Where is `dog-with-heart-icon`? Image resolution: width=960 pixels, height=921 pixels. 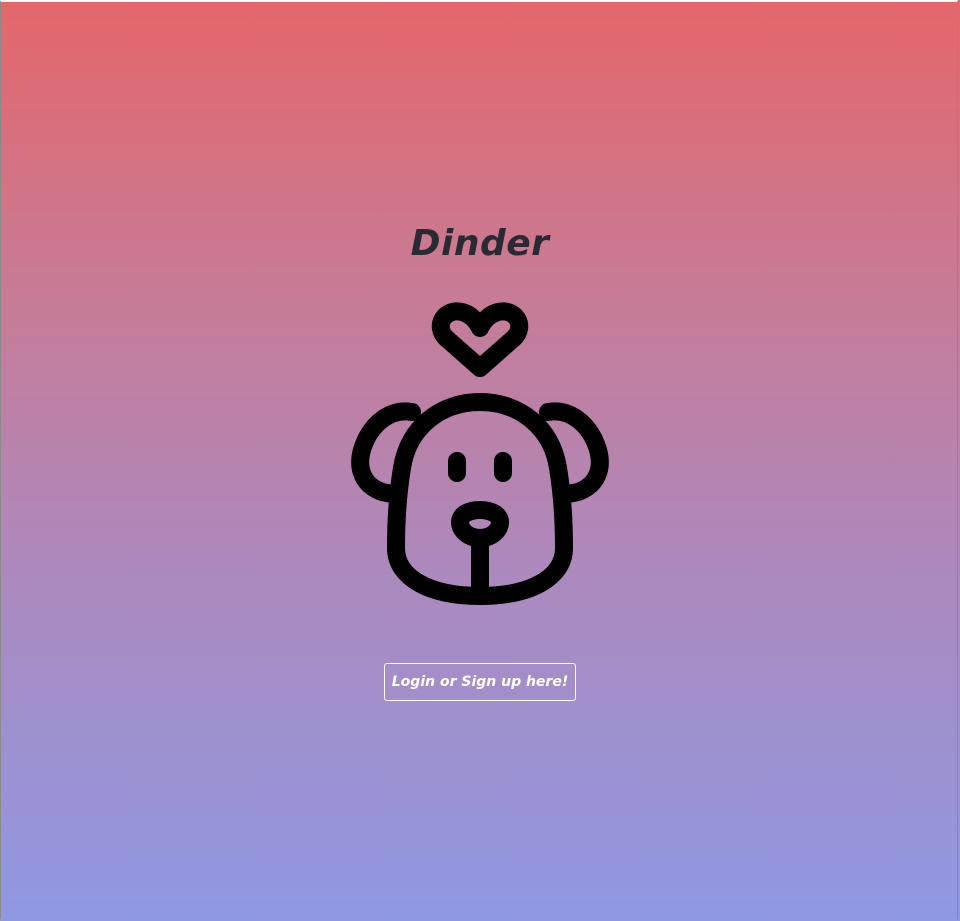
dog-with-heart-icon is located at coordinates (480, 453).